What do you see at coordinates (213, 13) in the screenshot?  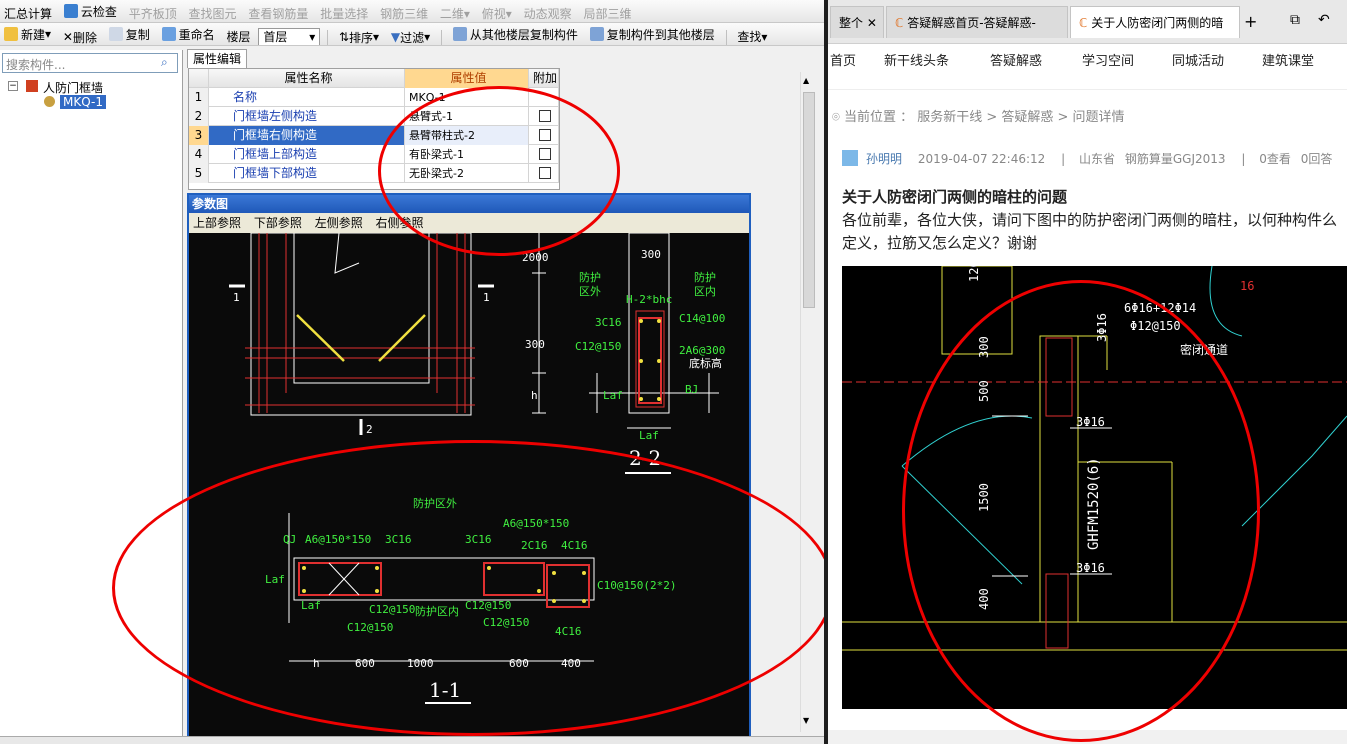 I see `find-element-button: 查找图元` at bounding box center [213, 13].